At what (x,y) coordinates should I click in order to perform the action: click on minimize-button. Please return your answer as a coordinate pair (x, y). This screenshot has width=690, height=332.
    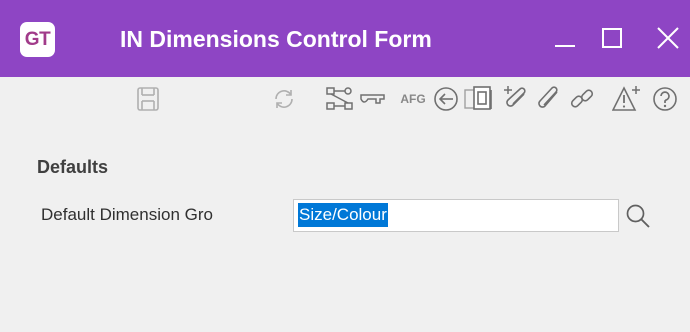
    Looking at the image, I should click on (565, 38).